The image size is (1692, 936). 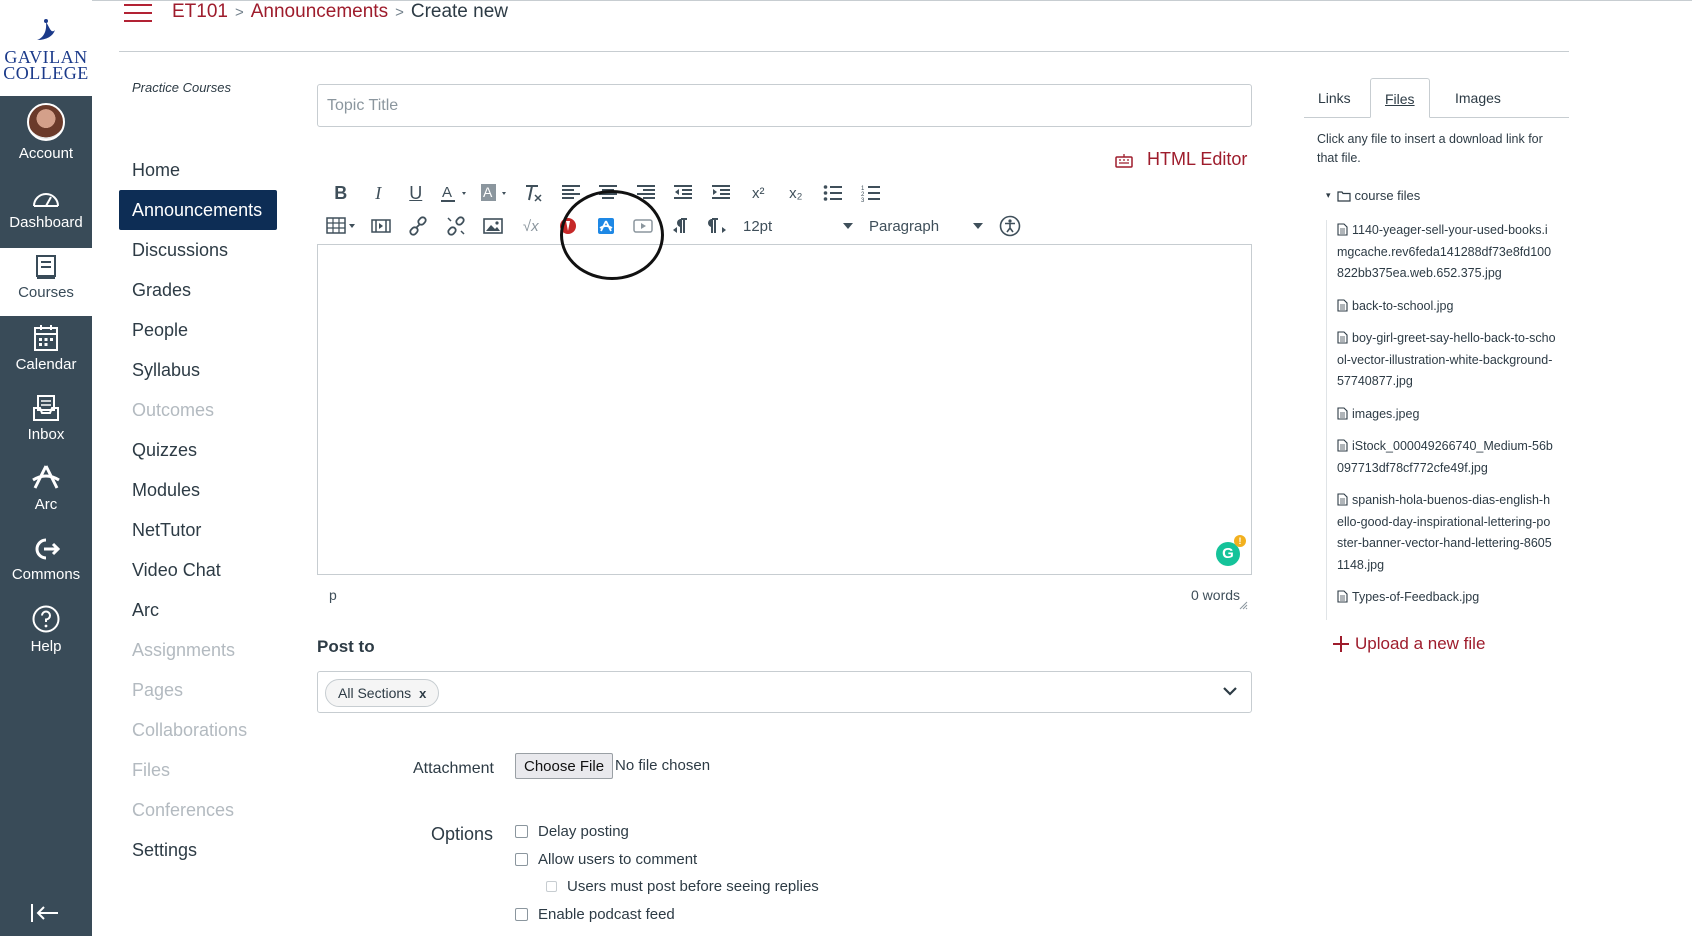 What do you see at coordinates (382, 693) in the screenshot?
I see `section-chip: All Sections x` at bounding box center [382, 693].